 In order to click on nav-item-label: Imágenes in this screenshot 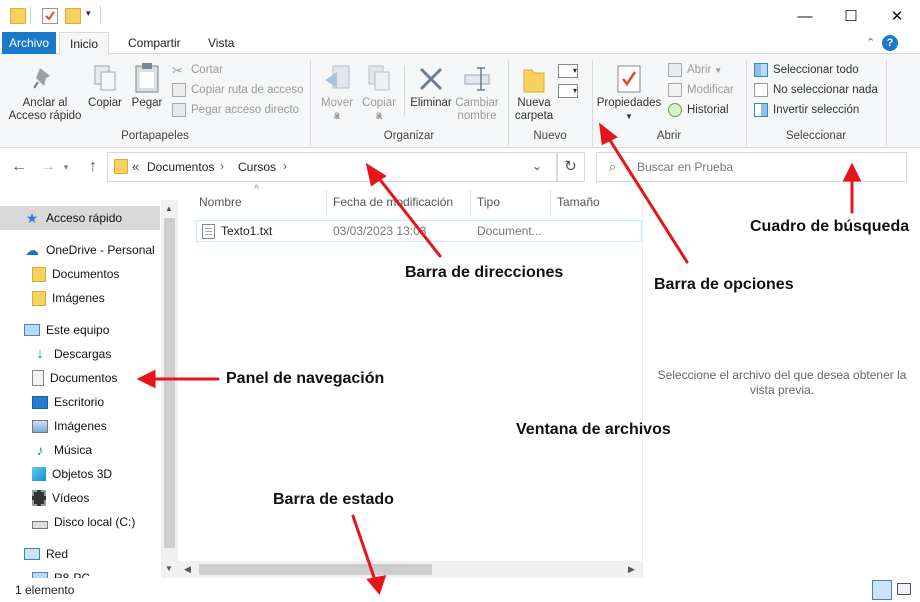, I will do `click(78, 298)`.